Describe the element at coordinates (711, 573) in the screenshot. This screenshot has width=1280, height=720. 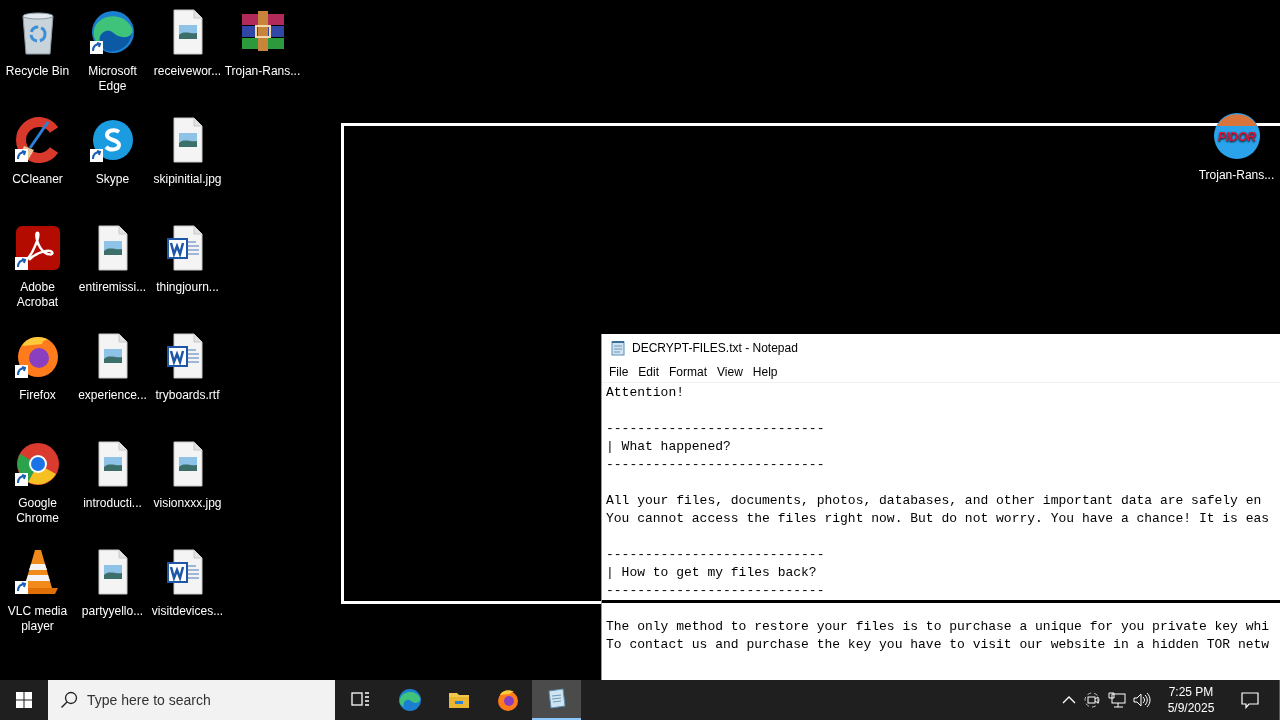
I see `text-line: | How to get my files back?` at that location.